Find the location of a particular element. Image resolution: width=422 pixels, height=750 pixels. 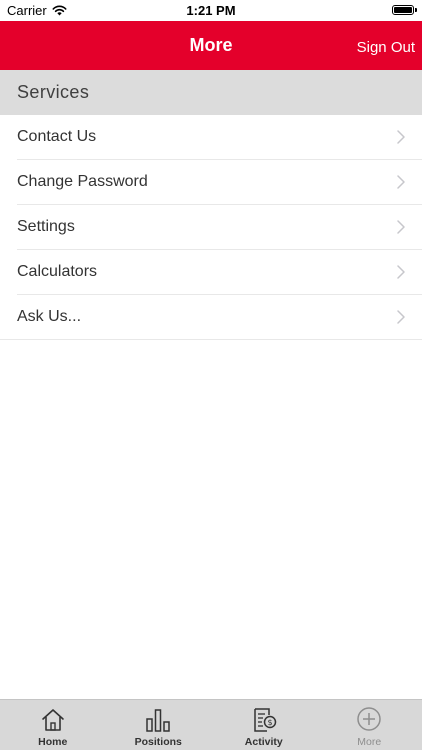

tab-positions: Positions is located at coordinates (159, 725).